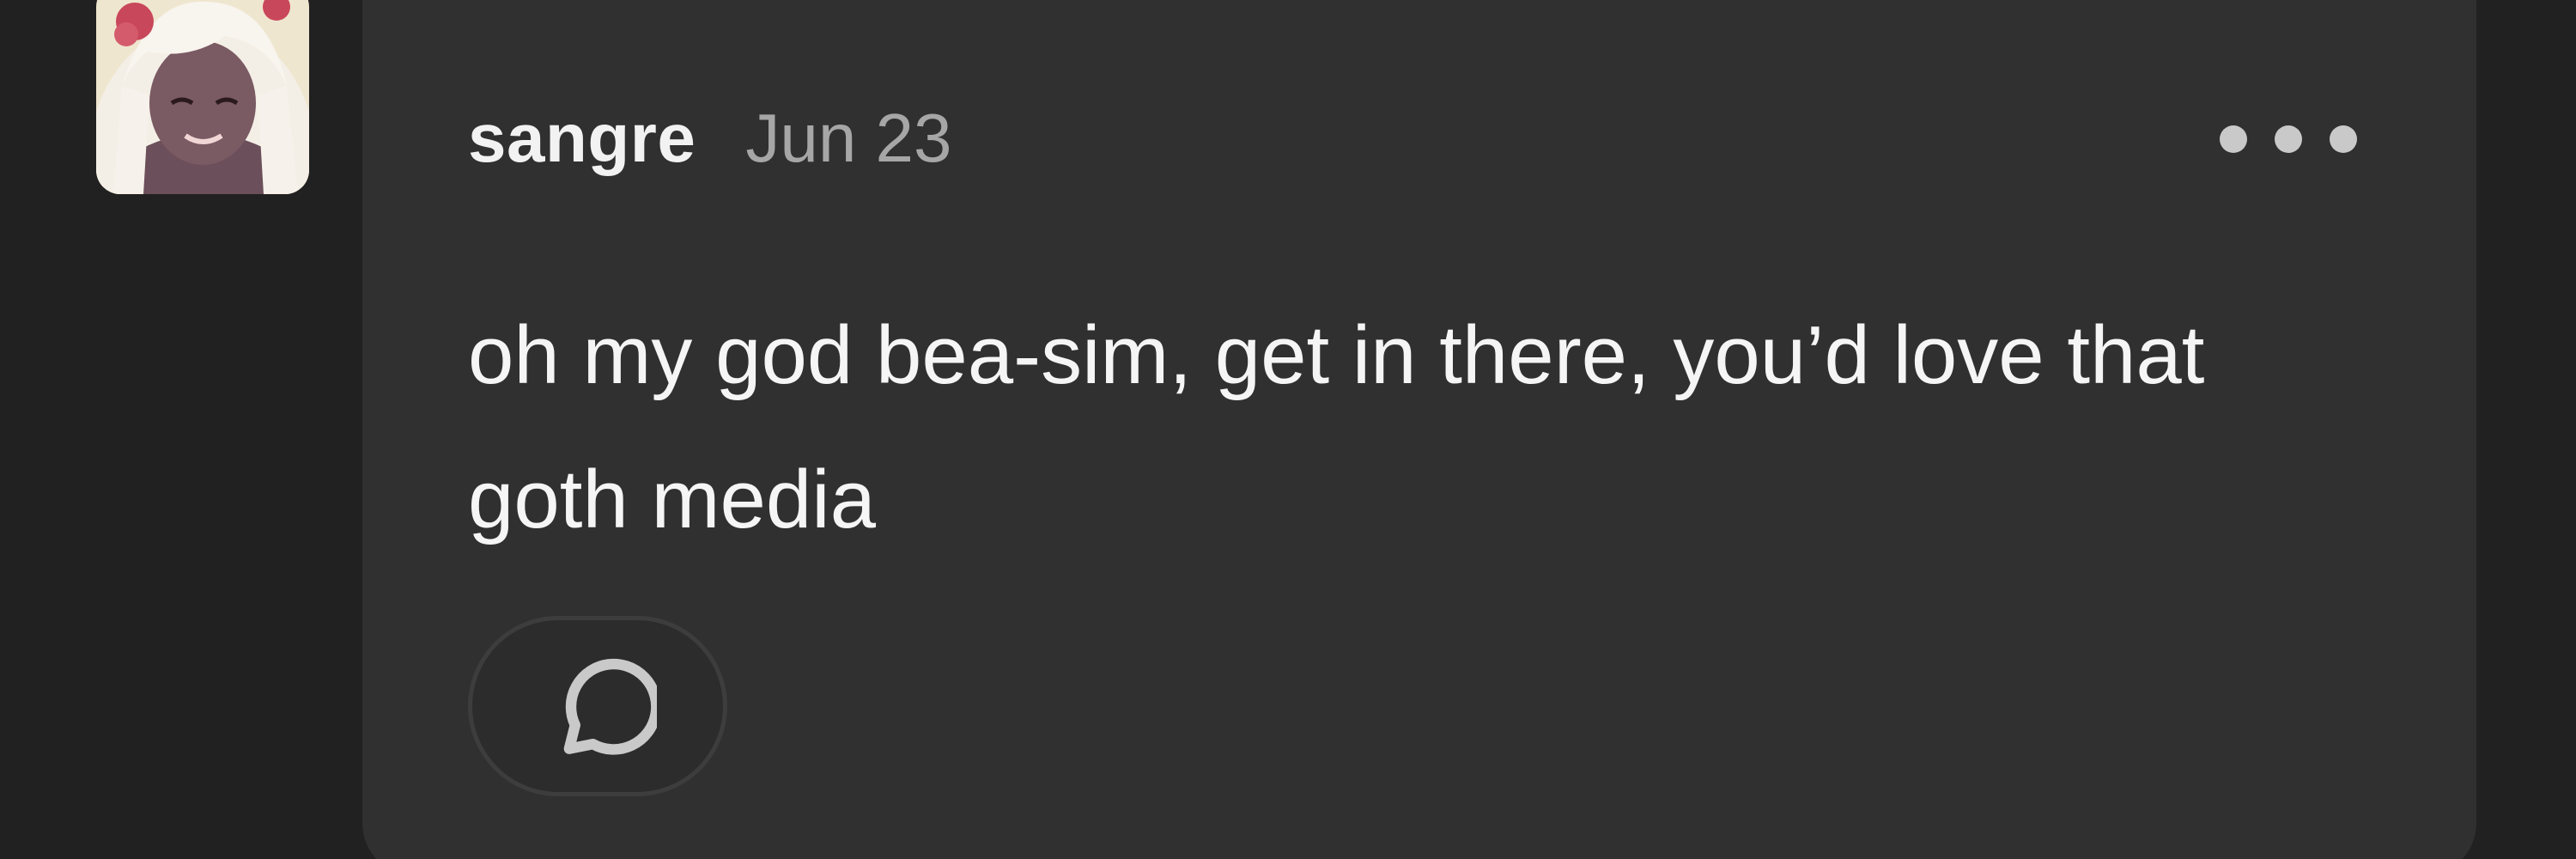 The image size is (2576, 859). I want to click on avatar, so click(202, 97).